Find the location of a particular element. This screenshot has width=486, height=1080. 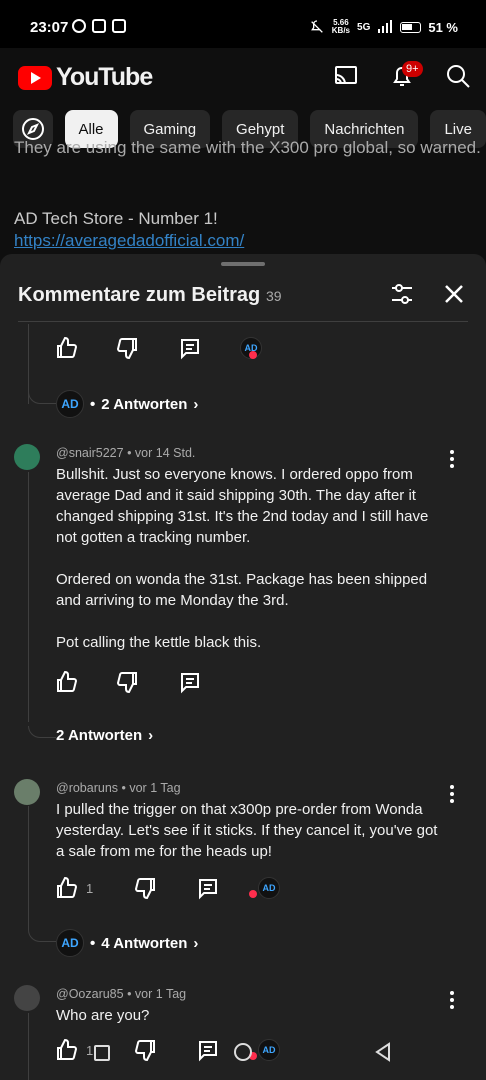

search-icon is located at coordinates (458, 76).